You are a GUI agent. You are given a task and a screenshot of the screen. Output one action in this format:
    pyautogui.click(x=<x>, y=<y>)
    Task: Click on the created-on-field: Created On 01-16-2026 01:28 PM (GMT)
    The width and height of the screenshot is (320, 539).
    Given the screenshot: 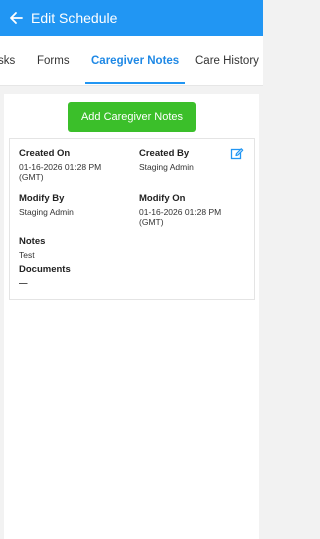 What is the action you would take?
    pyautogui.click(x=78, y=165)
    